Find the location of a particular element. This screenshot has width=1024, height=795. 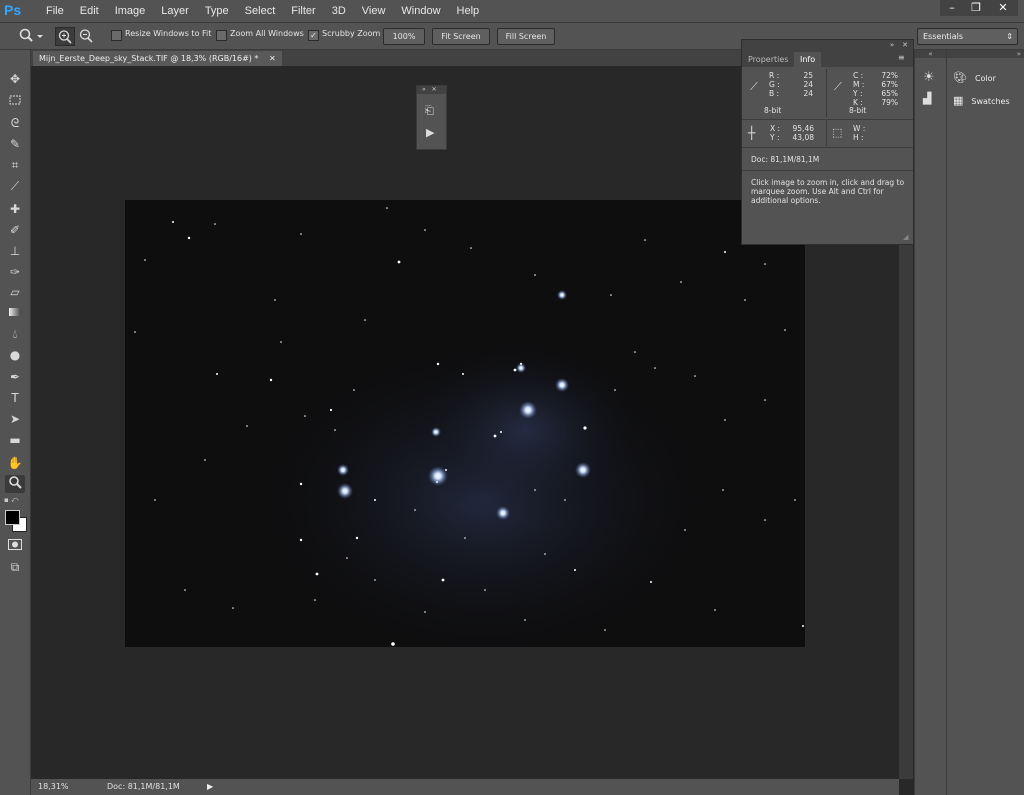

workspace-switcher: Essentials ⇕ is located at coordinates (967, 36).